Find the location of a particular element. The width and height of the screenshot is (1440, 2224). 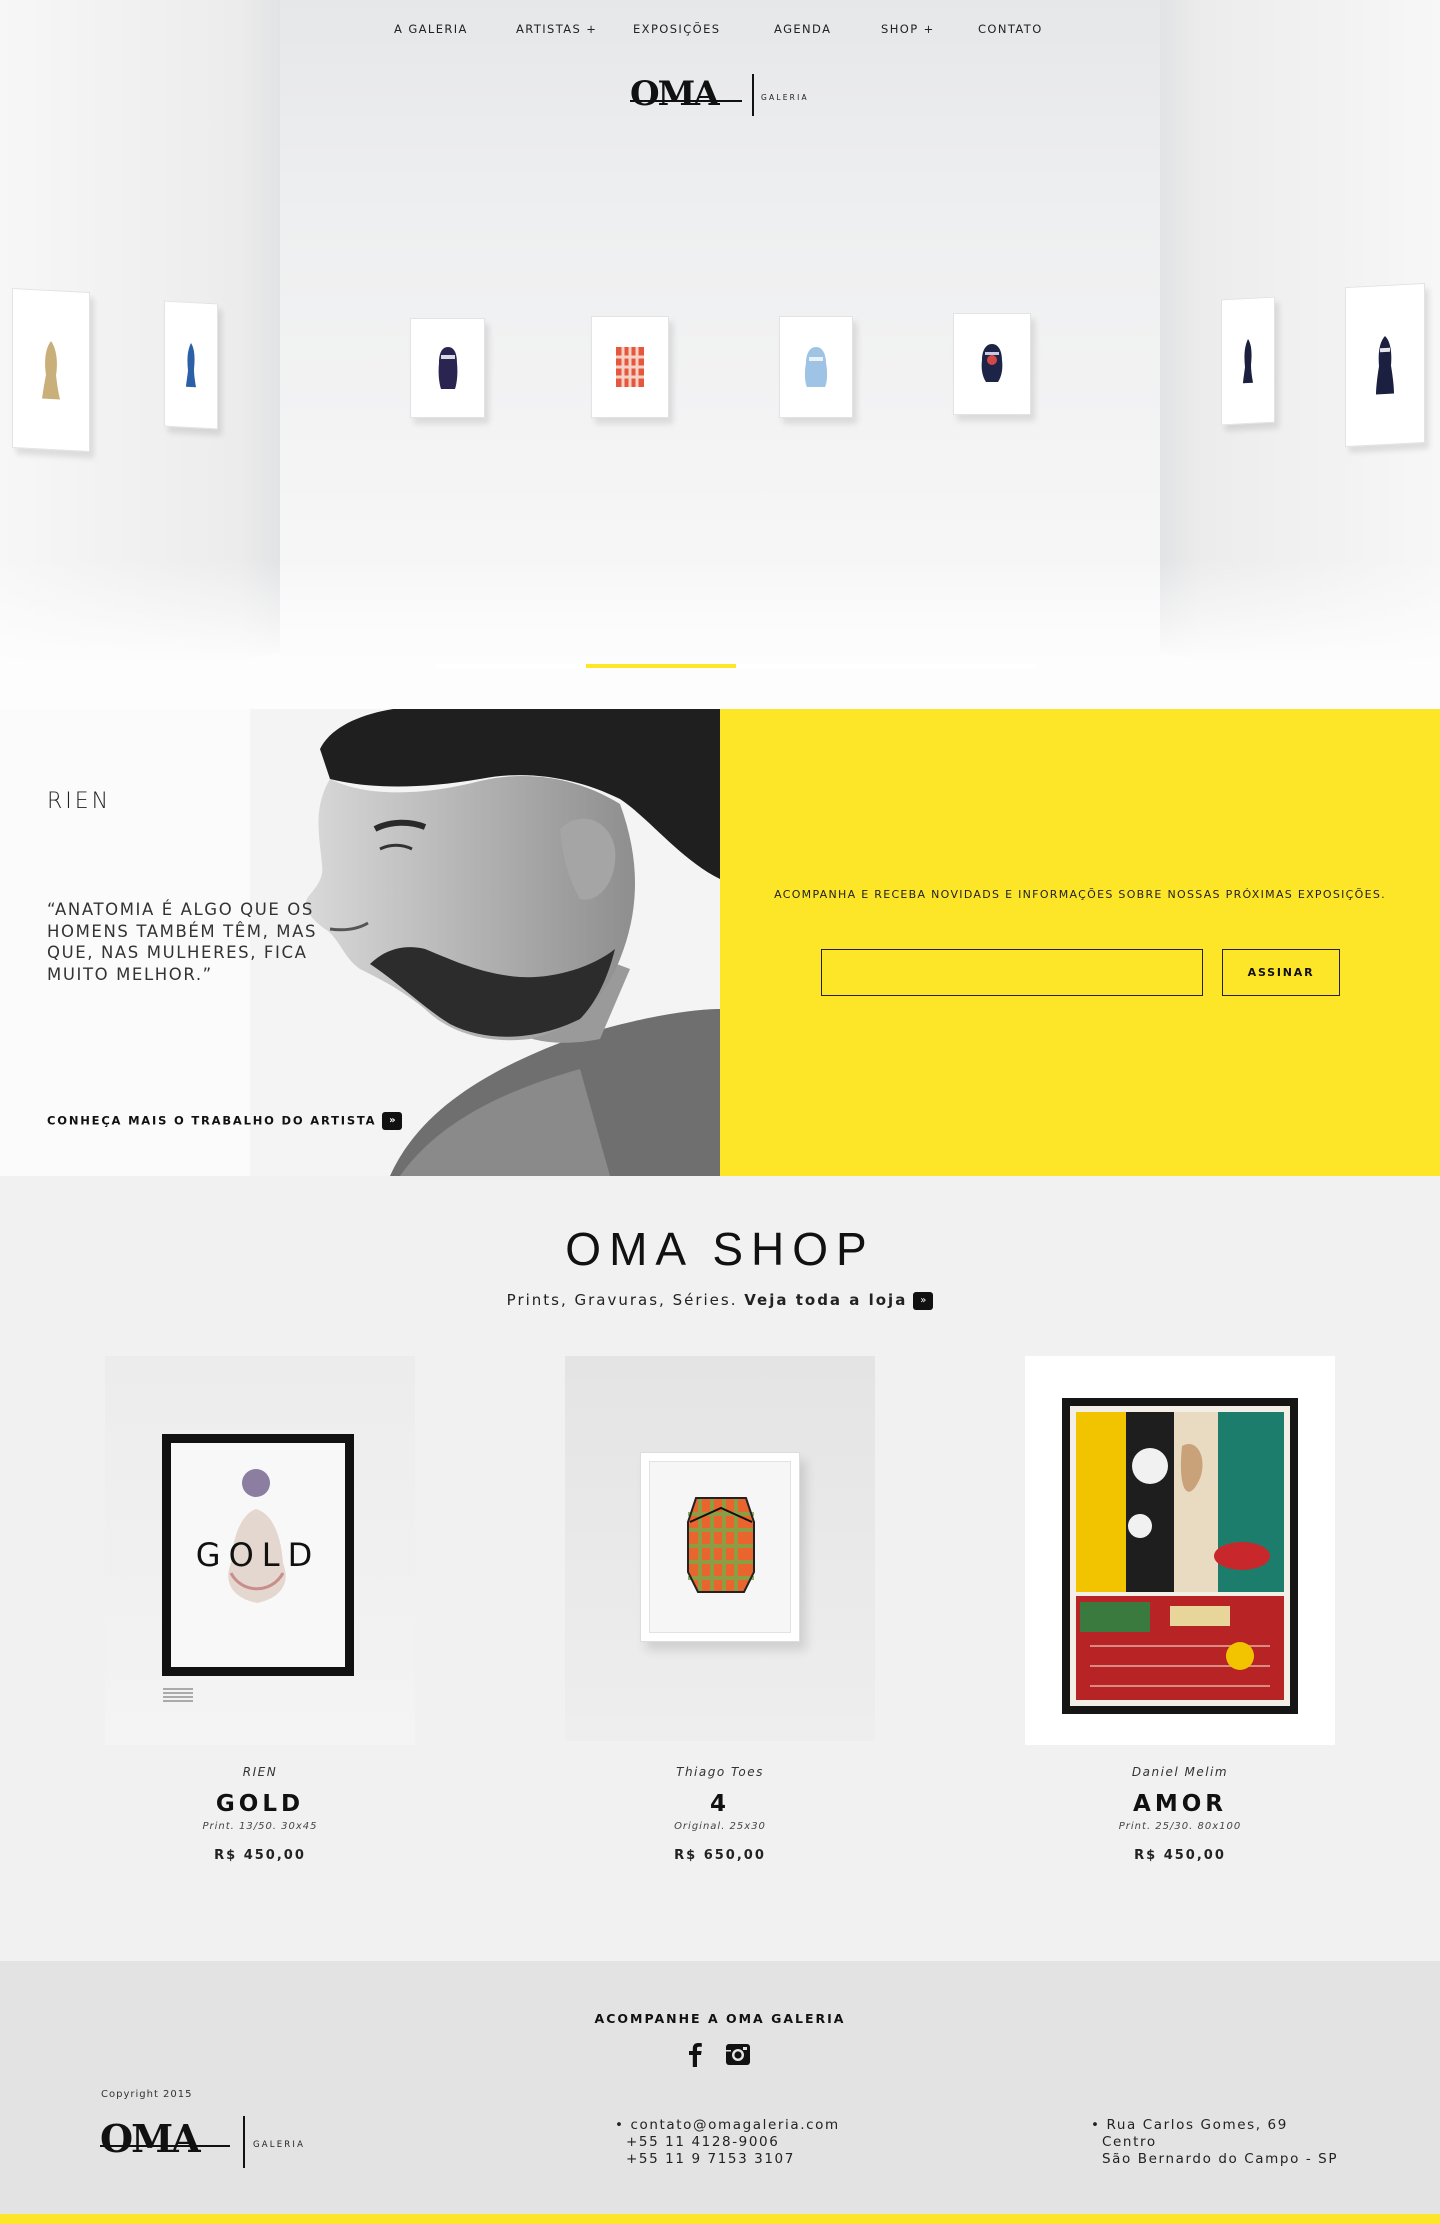

print-gold-text: GOLD is located at coordinates (258, 1555).